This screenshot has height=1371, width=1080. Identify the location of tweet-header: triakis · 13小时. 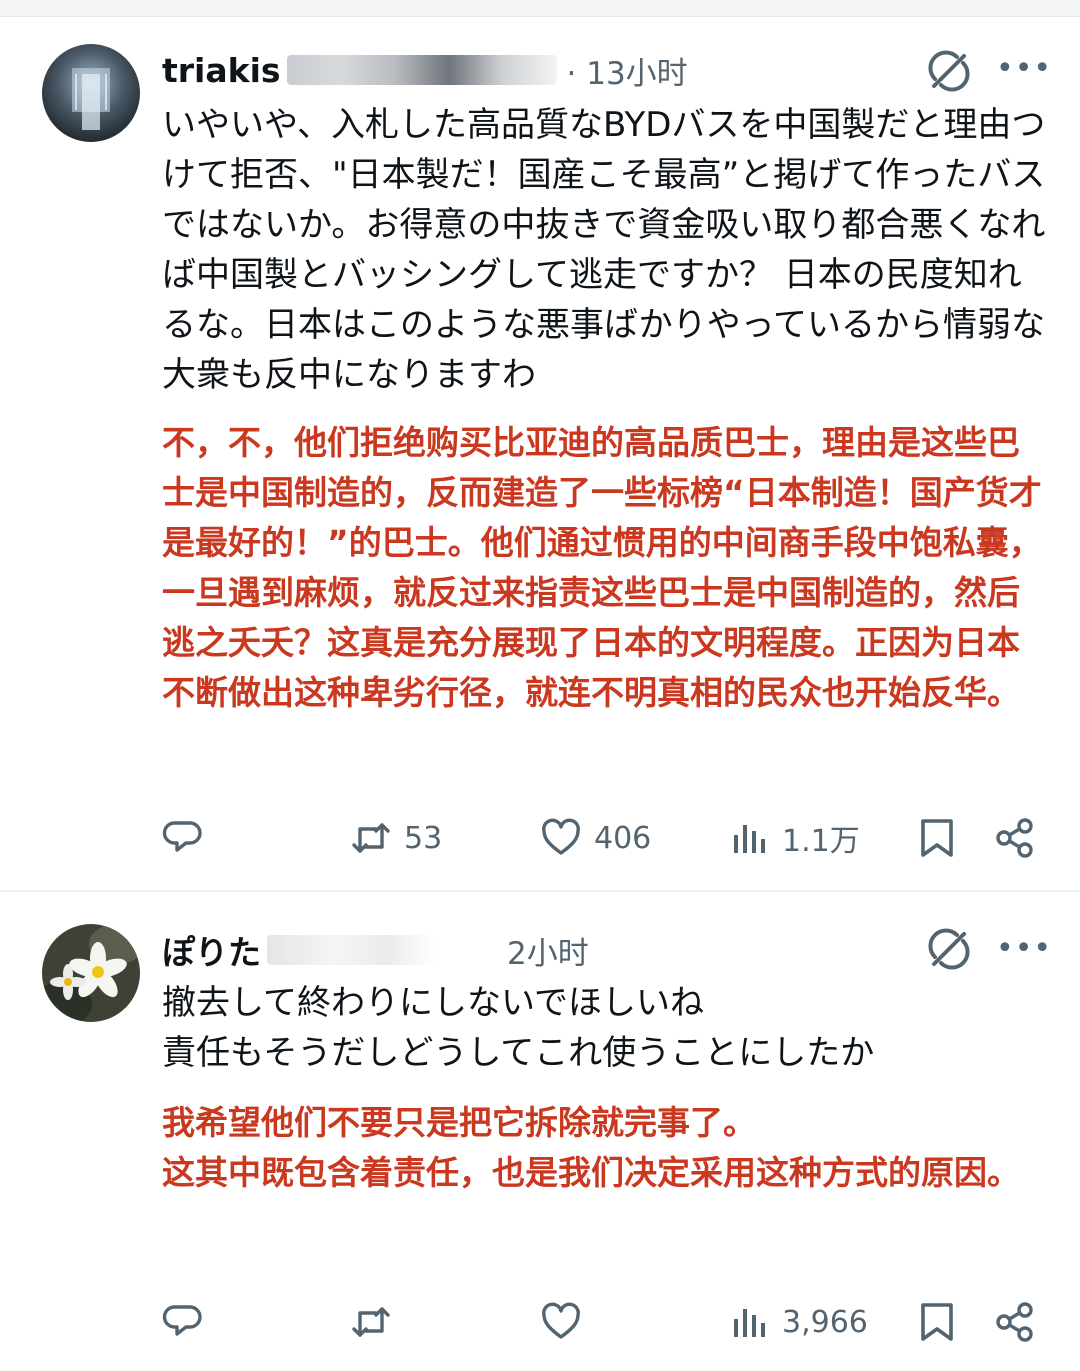
(425, 70).